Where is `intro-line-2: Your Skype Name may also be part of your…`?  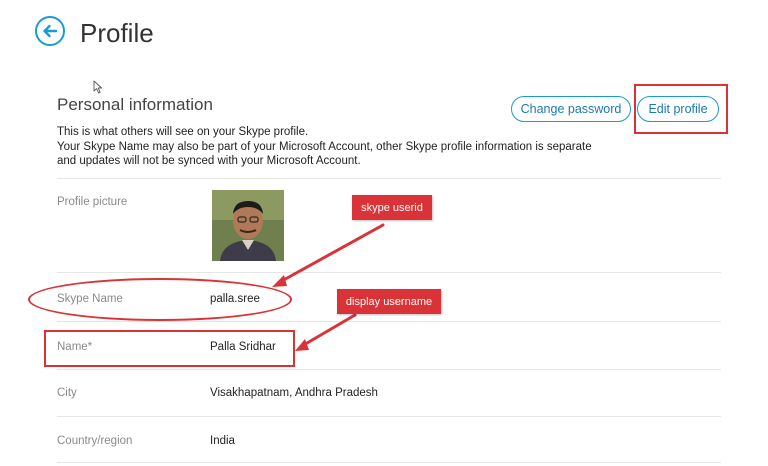
intro-line-2: Your Skype Name may also be part of your… is located at coordinates (324, 146).